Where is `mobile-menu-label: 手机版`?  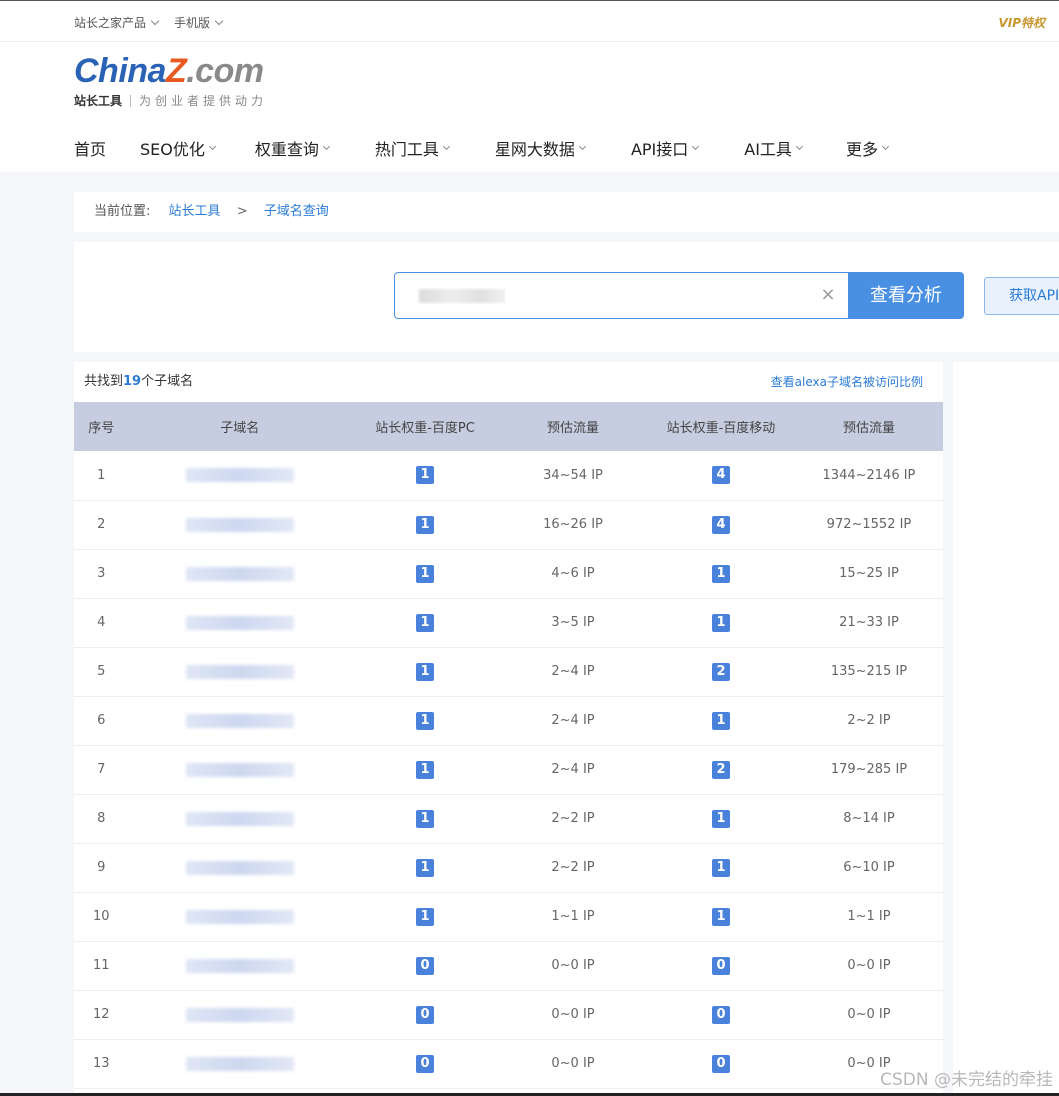
mobile-menu-label: 手机版 is located at coordinates (192, 23).